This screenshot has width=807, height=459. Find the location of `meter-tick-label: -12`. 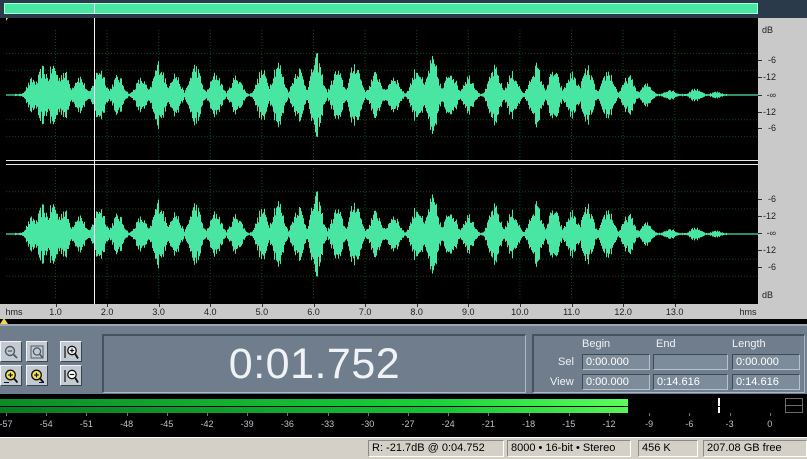

meter-tick-label: -12 is located at coordinates (609, 424).